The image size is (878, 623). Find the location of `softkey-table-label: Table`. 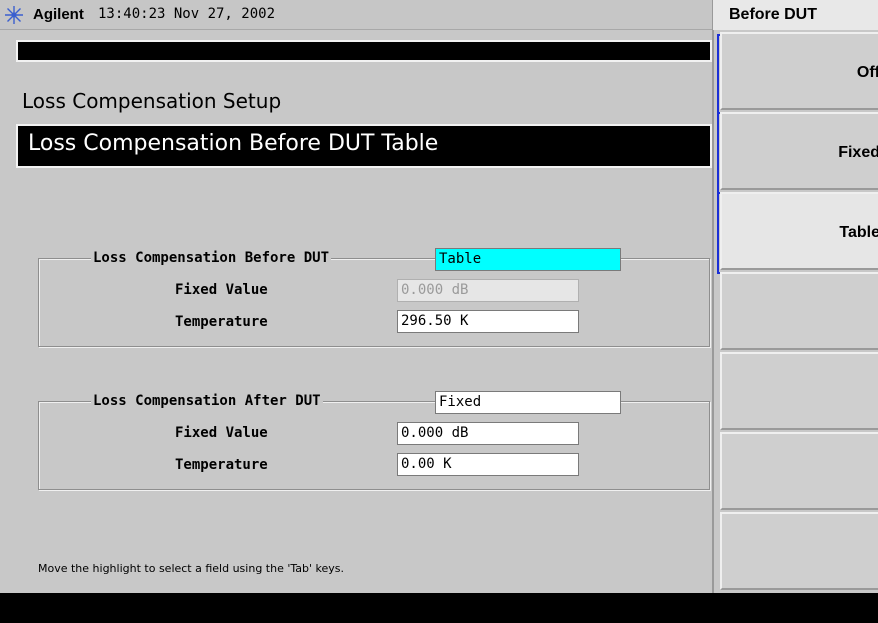

softkey-table-label: Table is located at coordinates (858, 232).